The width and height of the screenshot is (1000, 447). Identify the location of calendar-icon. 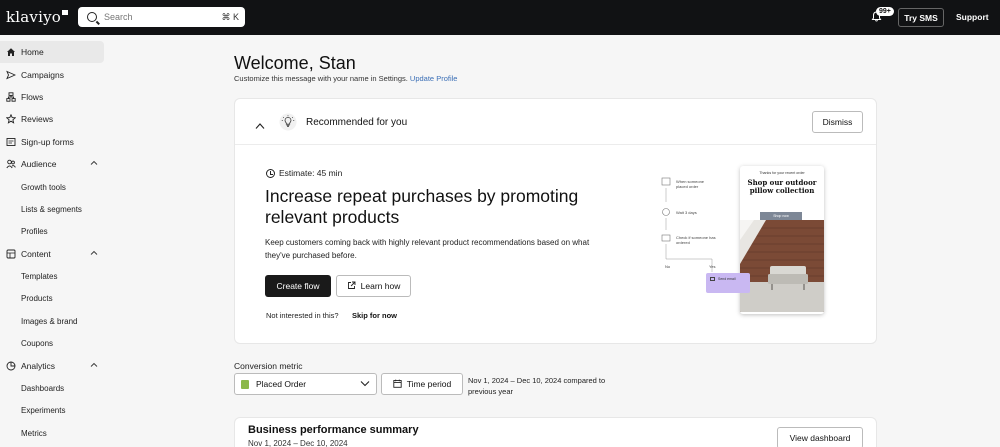
(397, 384).